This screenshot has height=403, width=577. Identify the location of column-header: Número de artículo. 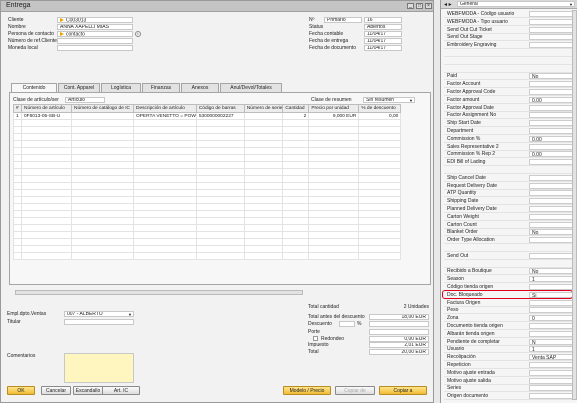
(46, 108).